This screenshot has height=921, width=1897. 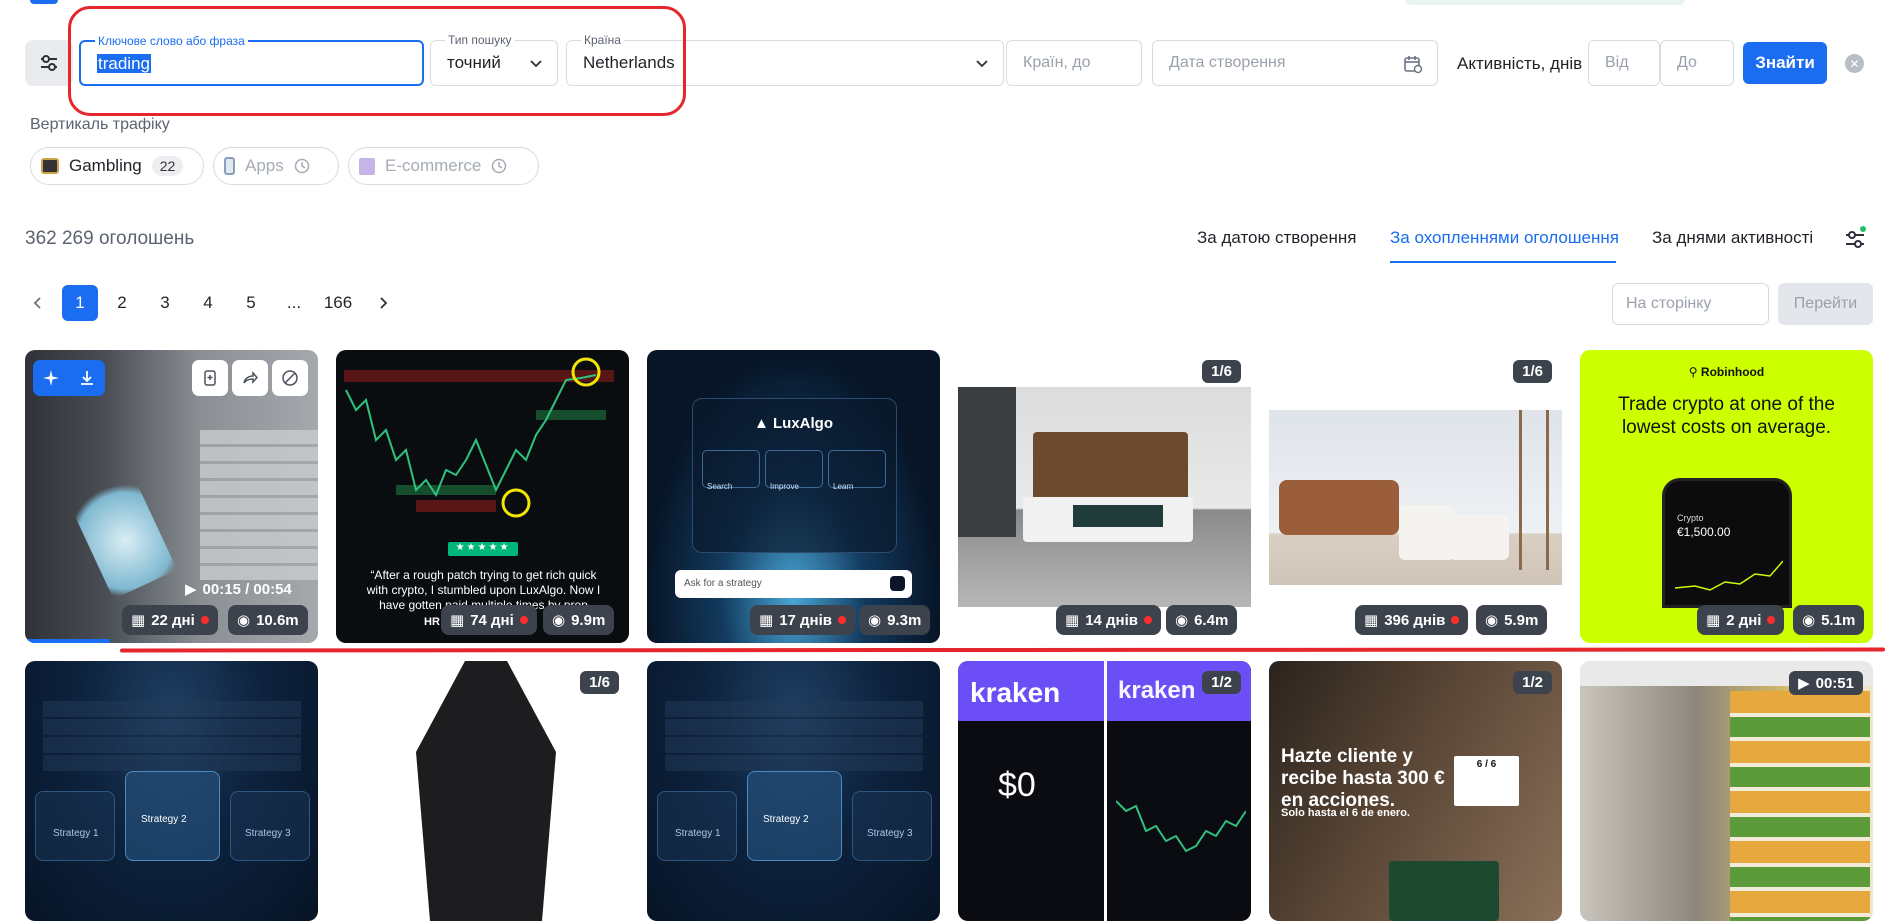 I want to click on annotation-highlight, so click(x=377, y=61).